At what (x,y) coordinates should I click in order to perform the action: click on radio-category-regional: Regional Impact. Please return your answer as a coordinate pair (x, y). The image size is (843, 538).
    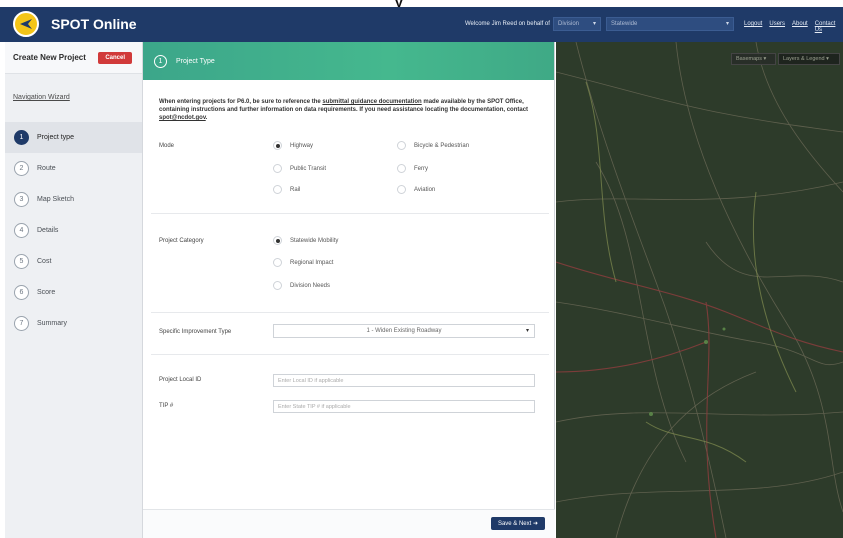
    Looking at the image, I should click on (303, 262).